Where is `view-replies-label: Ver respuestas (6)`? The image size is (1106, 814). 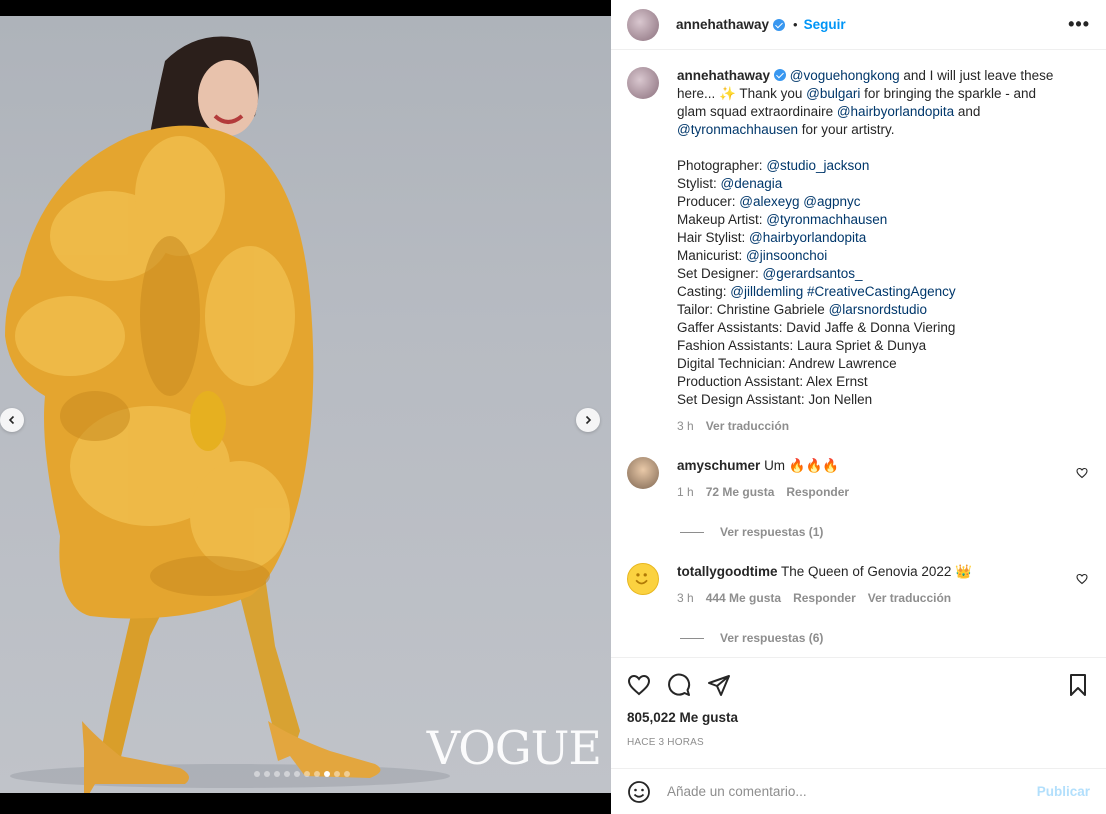 view-replies-label: Ver respuestas (6) is located at coordinates (772, 638).